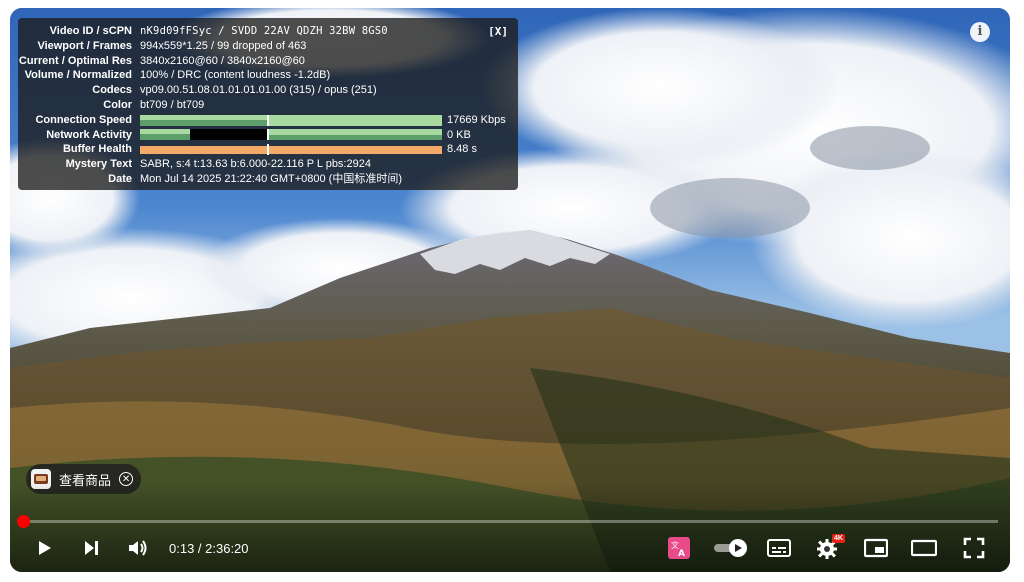 This screenshot has width=1024, height=582. I want to click on miniplayer-button, so click(876, 548).